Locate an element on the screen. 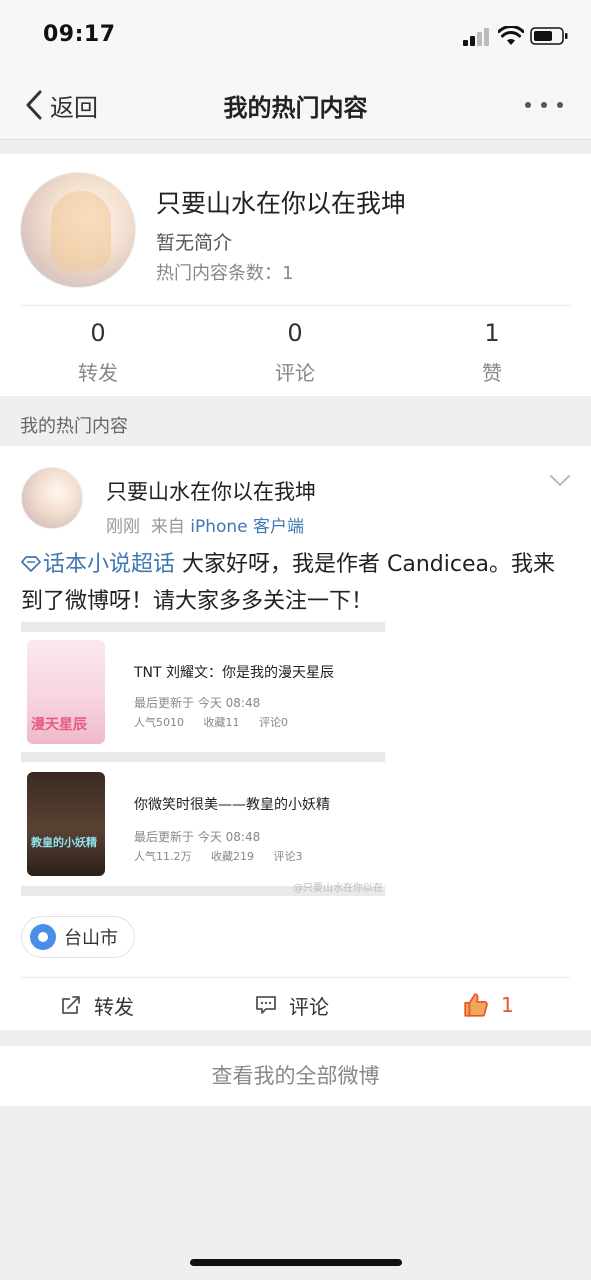  location-tag: 台山市 is located at coordinates (78, 937).